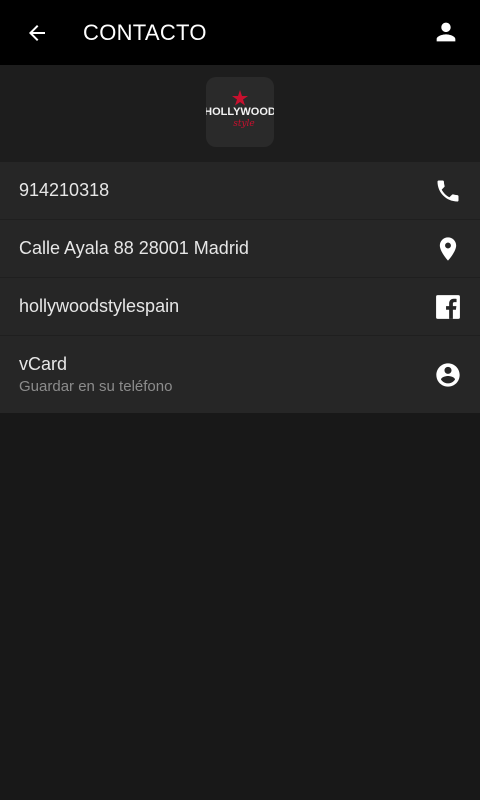 This screenshot has height=800, width=480. I want to click on facebook-handle: hollywoodstylespain, so click(99, 306).